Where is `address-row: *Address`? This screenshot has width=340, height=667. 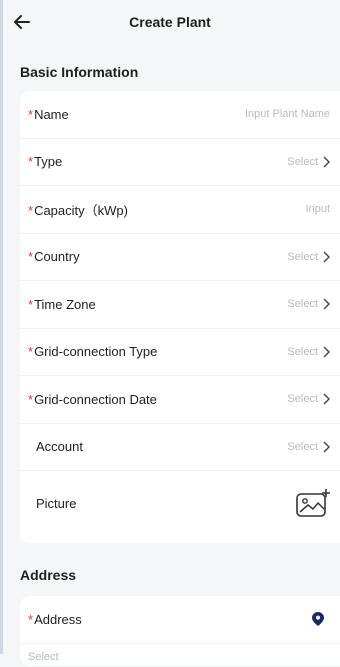 address-row: *Address is located at coordinates (180, 620).